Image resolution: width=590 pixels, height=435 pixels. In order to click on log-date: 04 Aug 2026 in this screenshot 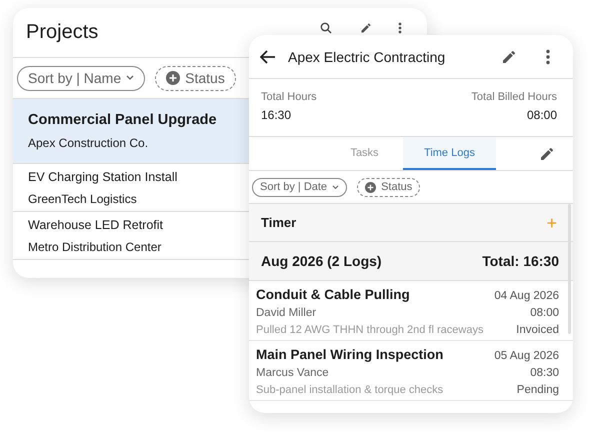, I will do `click(526, 296)`.